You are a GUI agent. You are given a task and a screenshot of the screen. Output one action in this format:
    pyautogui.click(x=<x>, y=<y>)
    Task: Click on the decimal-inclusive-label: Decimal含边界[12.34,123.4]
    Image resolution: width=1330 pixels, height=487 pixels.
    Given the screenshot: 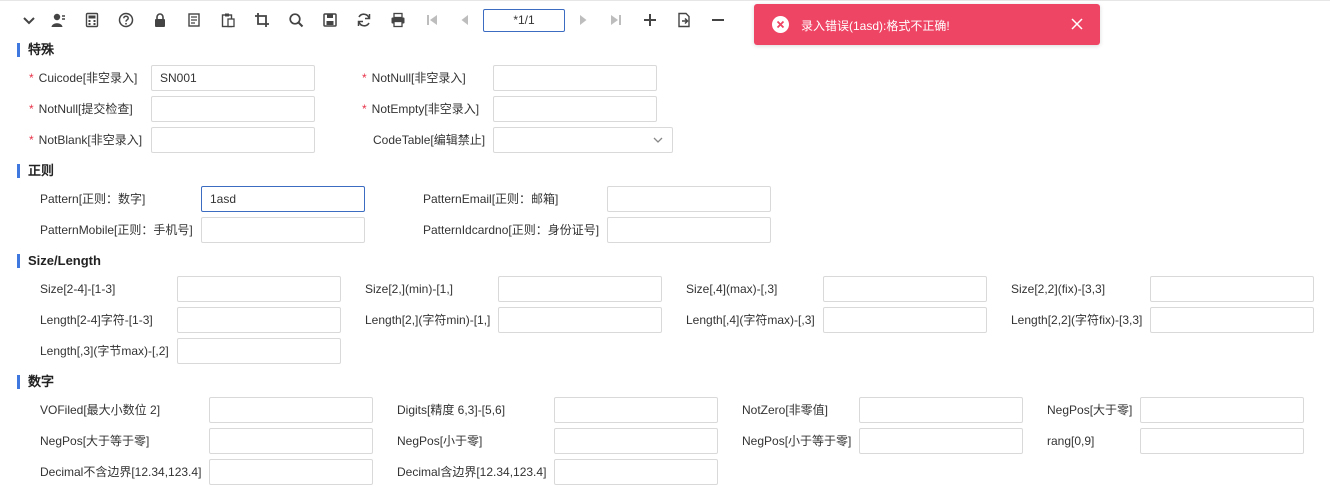 What is the action you would take?
    pyautogui.click(x=472, y=472)
    